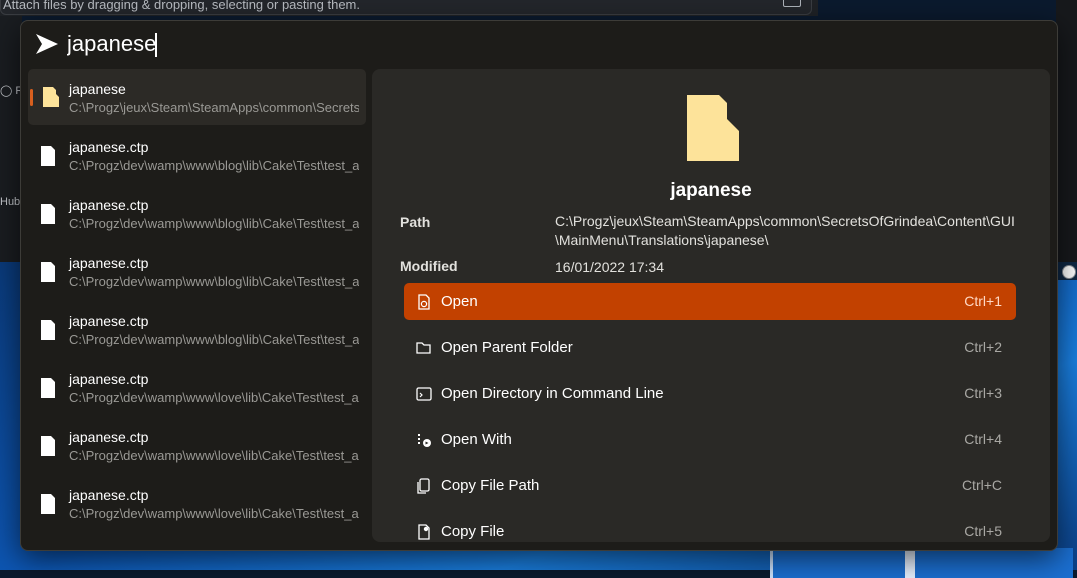 Image resolution: width=1077 pixels, height=578 pixels. Describe the element at coordinates (31, 97) in the screenshot. I see `selection-indicator` at that location.